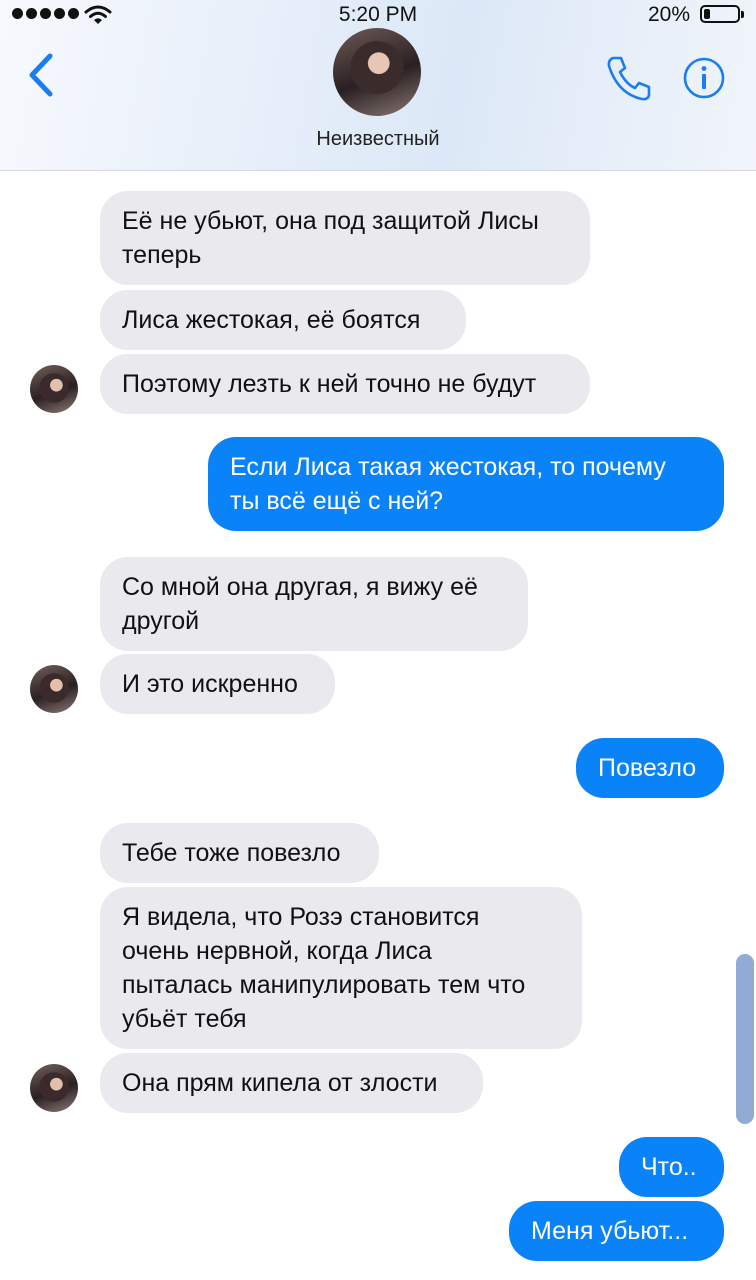  What do you see at coordinates (377, 72) in the screenshot?
I see `contact-avatar` at bounding box center [377, 72].